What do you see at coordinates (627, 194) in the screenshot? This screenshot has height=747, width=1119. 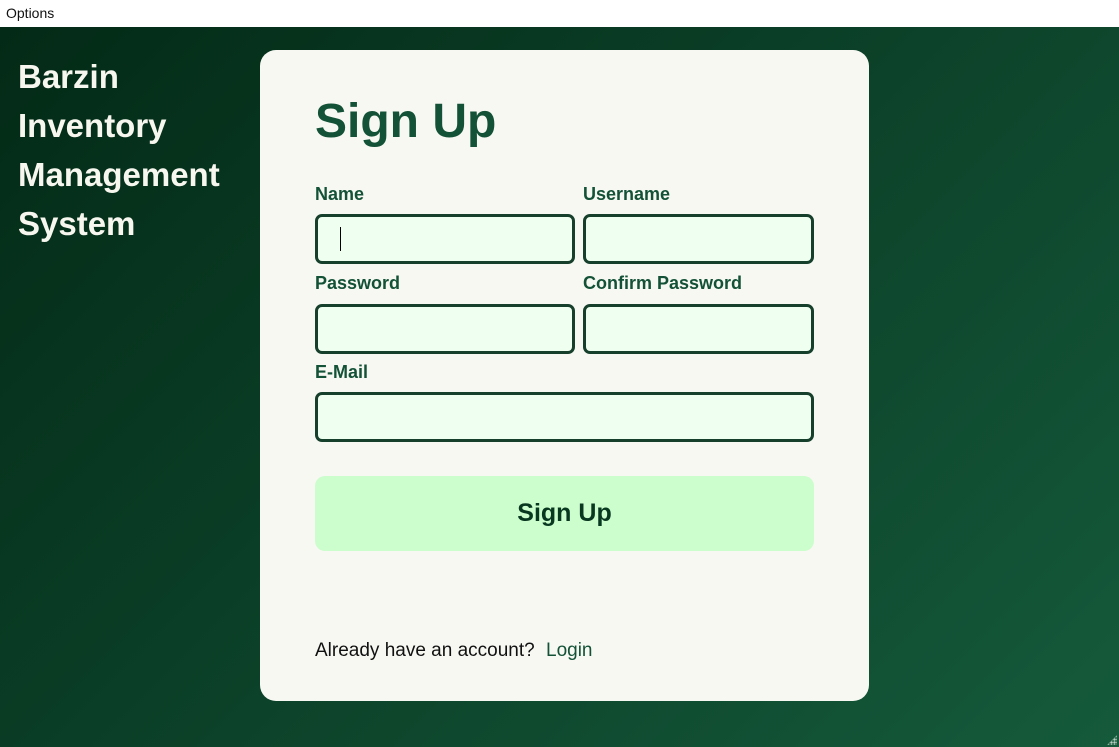 I see `username-label: Username` at bounding box center [627, 194].